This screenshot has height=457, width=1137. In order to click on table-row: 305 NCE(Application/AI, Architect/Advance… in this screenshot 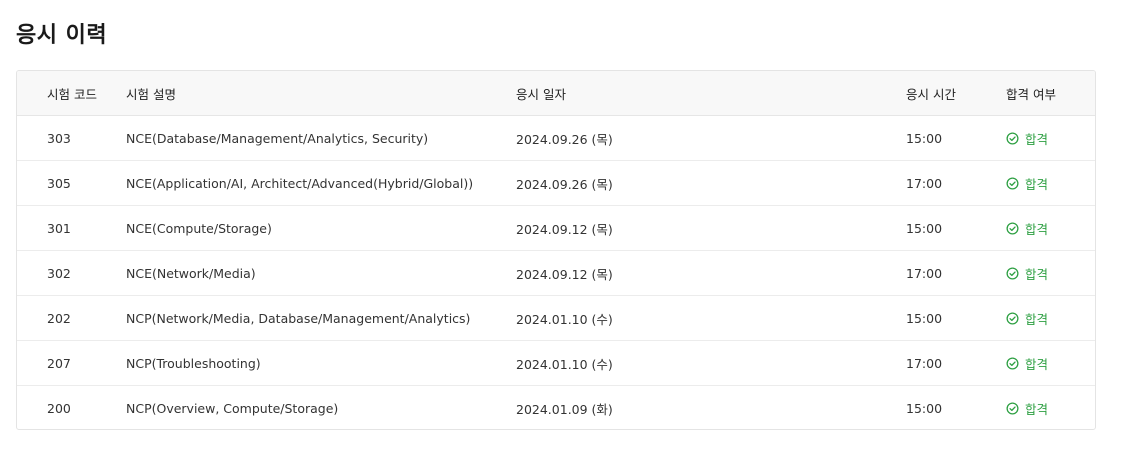, I will do `click(556, 183)`.